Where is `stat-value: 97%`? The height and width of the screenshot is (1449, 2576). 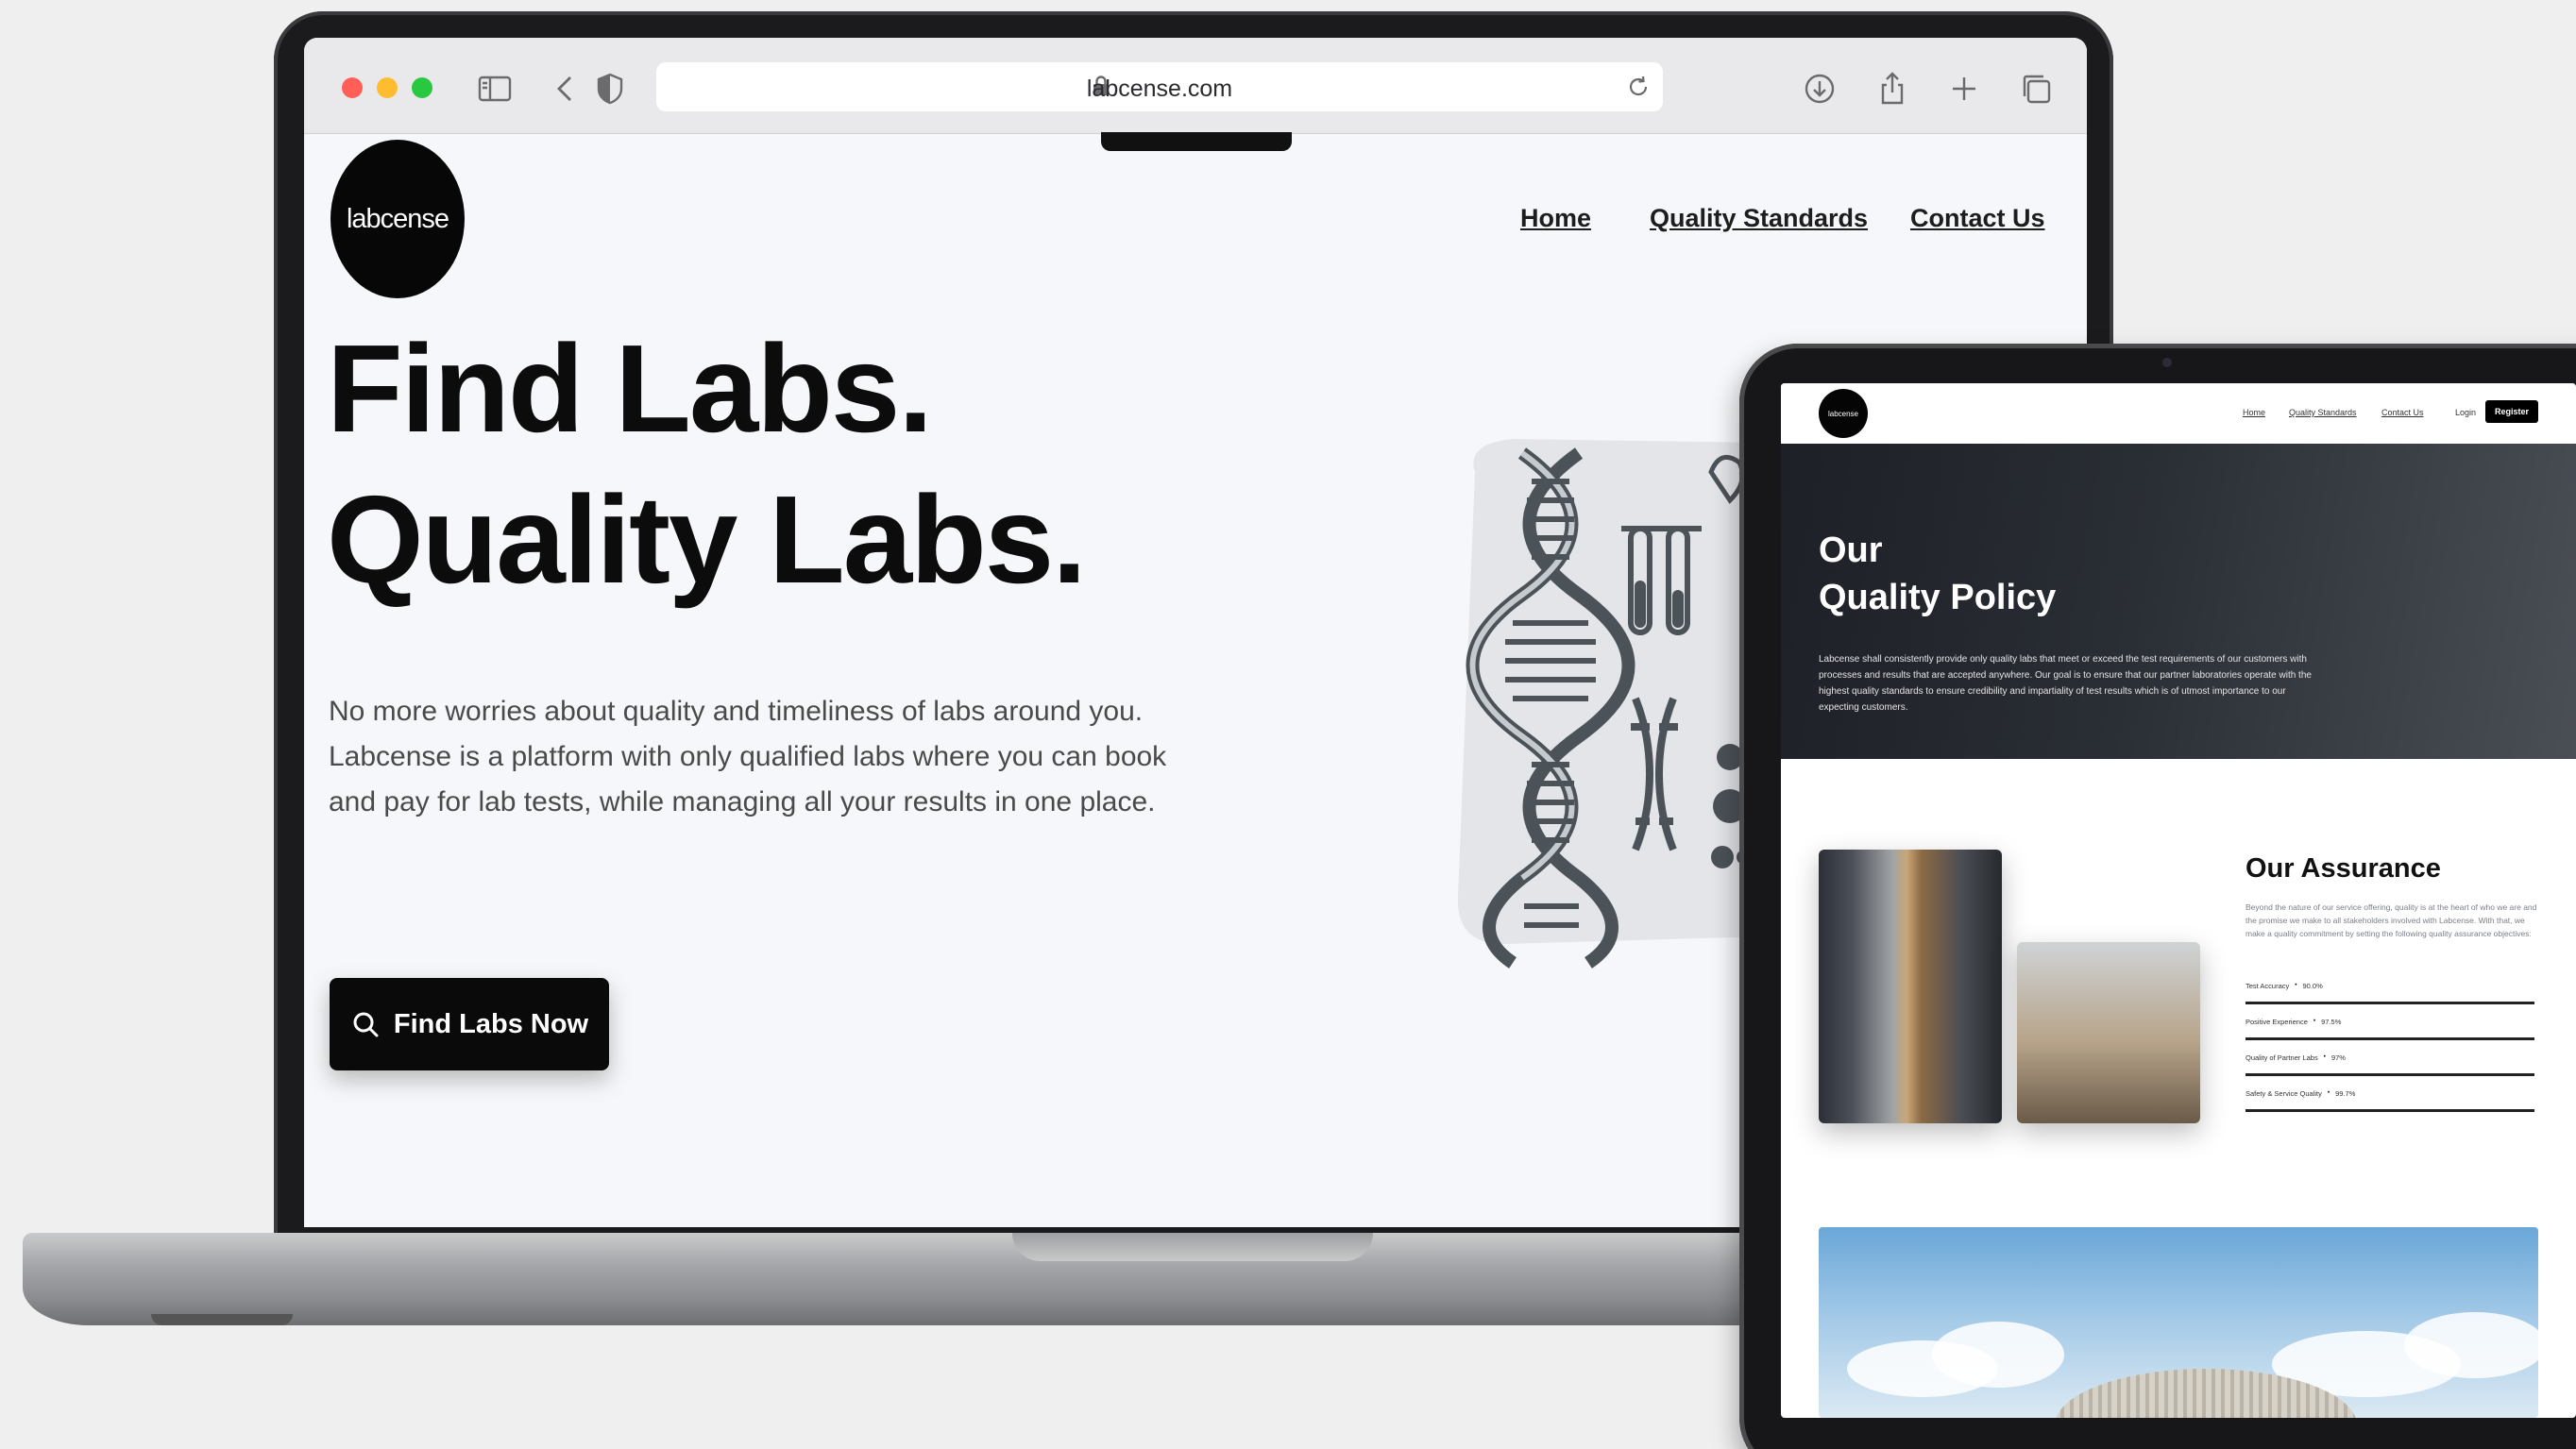
stat-value: 97% is located at coordinates (2338, 1057).